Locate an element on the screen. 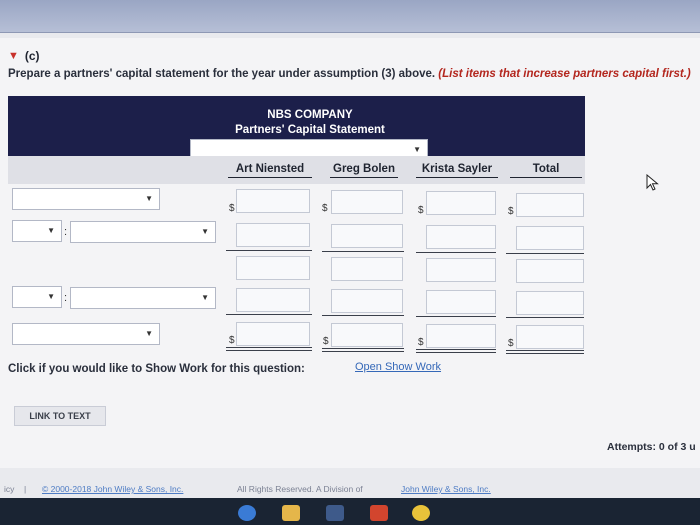 The image size is (700, 525). row3-art-input is located at coordinates (273, 268).